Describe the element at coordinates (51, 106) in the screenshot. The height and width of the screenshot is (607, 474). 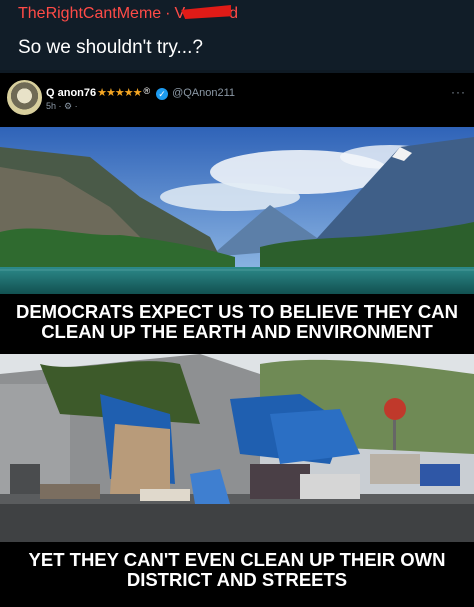
I see `tweet-time: 5h` at that location.